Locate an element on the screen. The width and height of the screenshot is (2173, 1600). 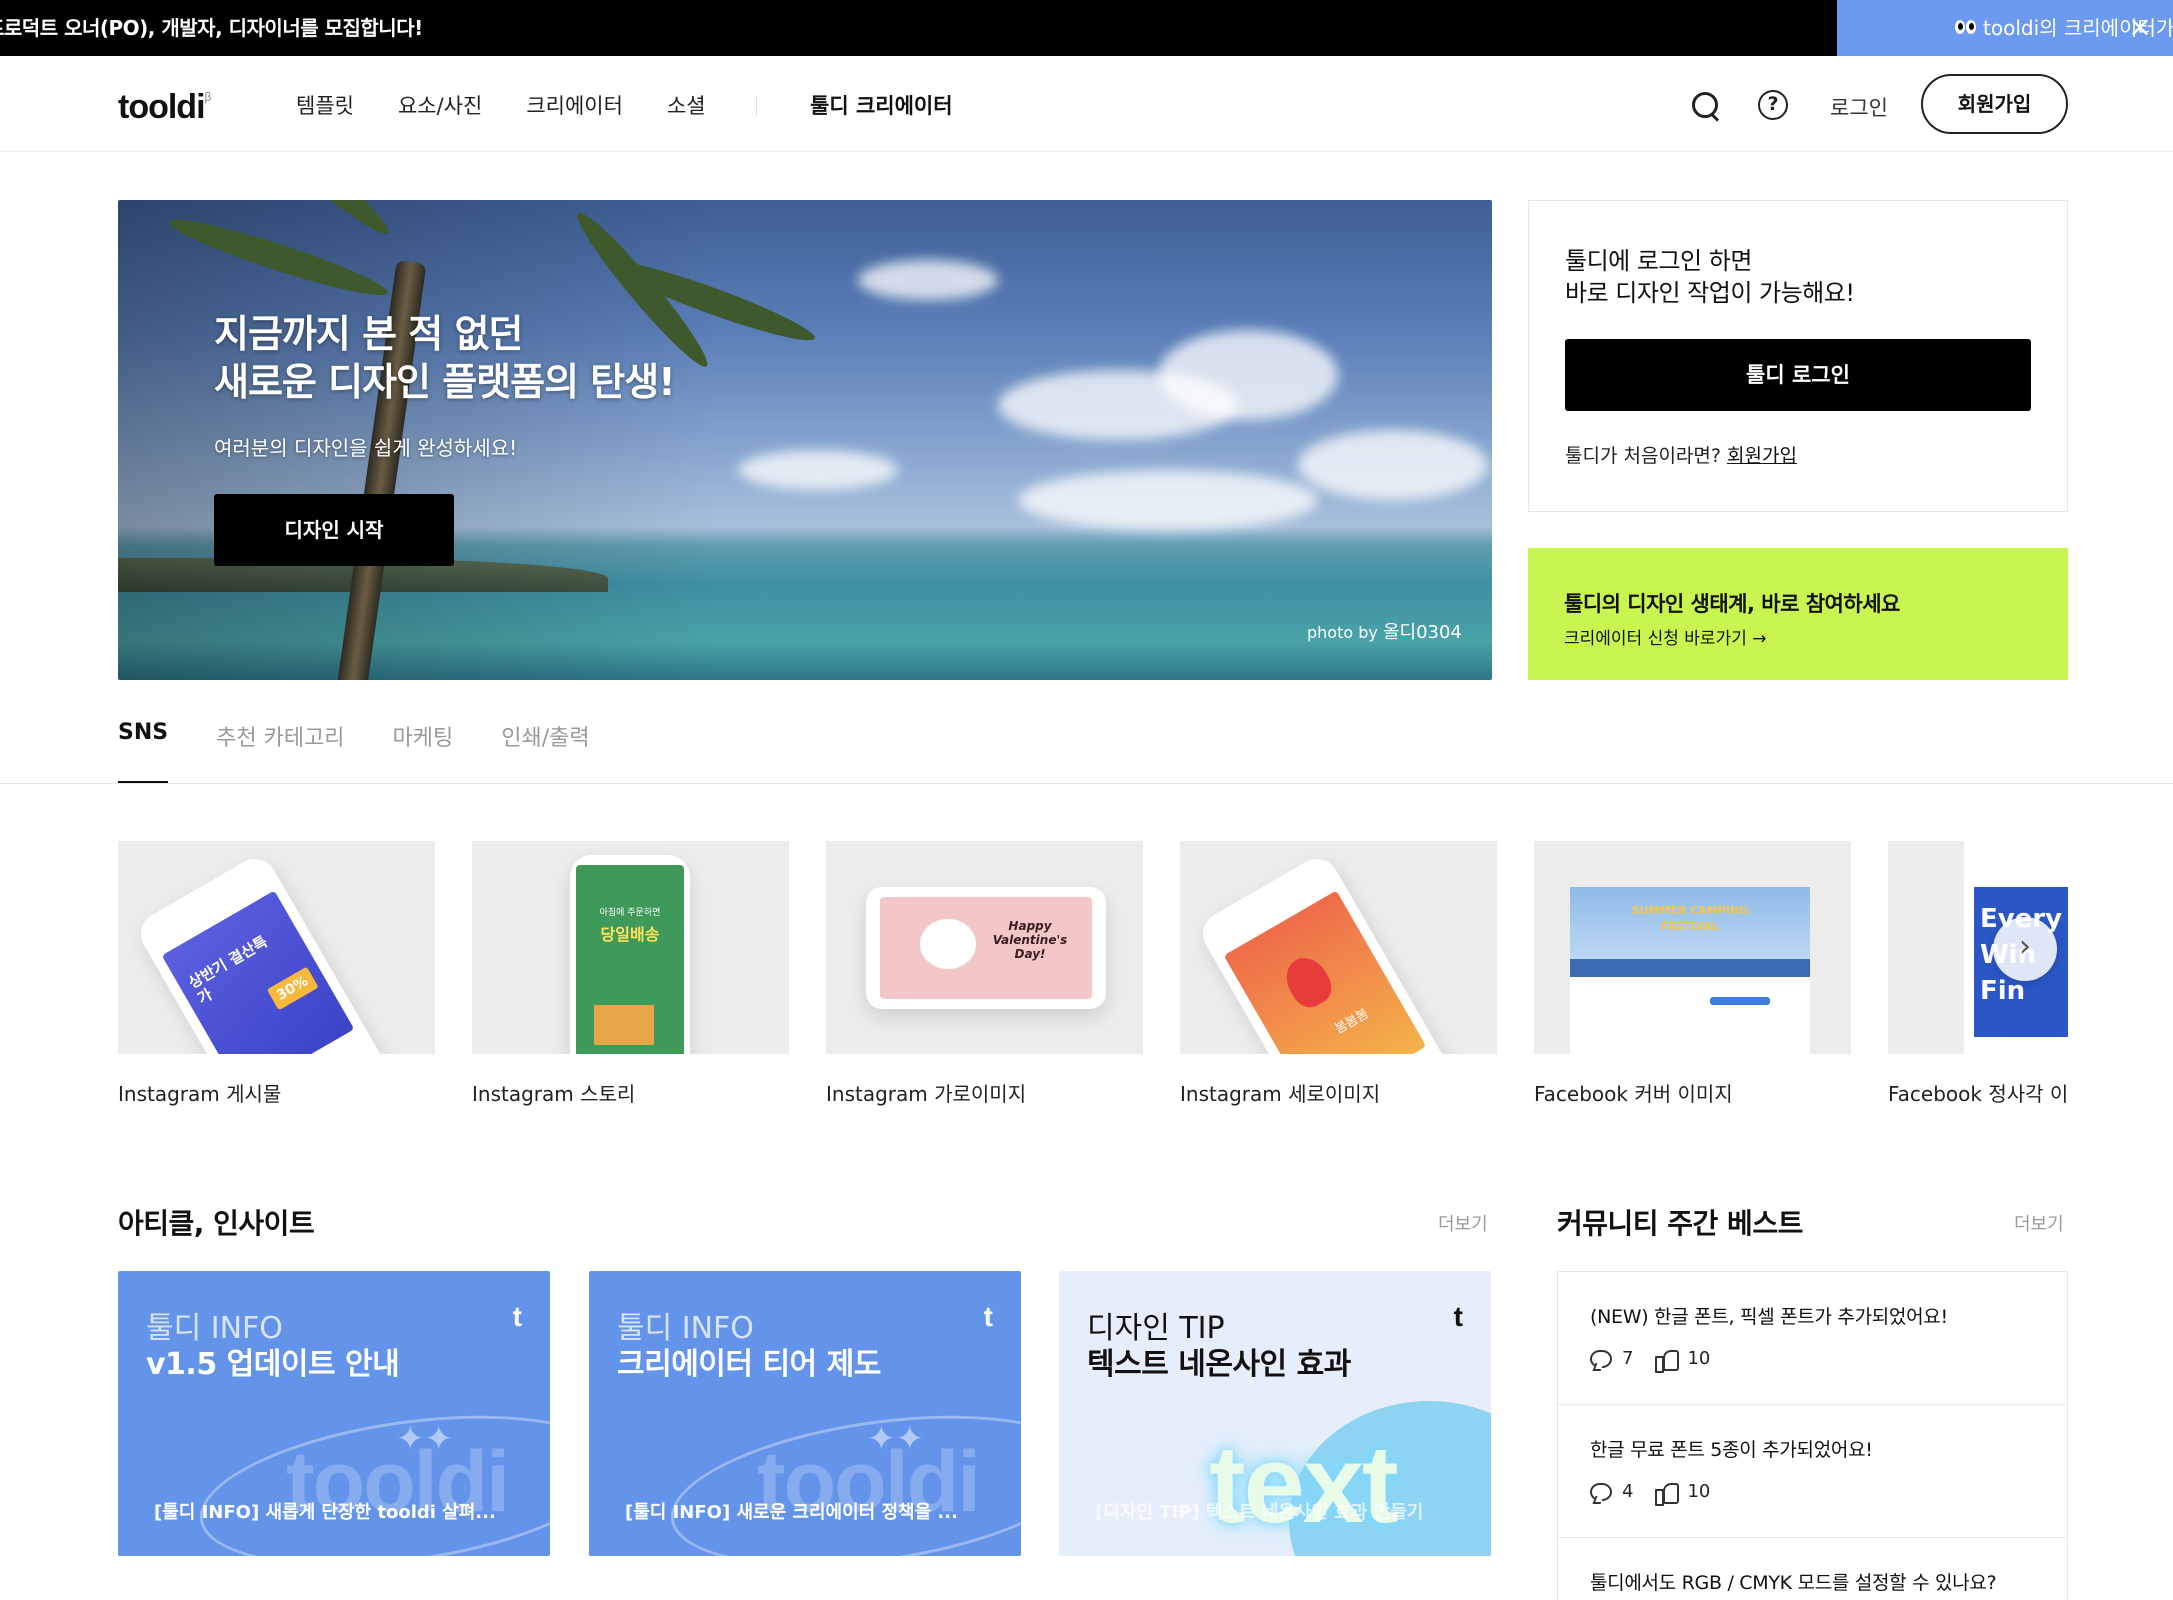
template-label: Instagram 세로이미지 is located at coordinates (1280, 1094).